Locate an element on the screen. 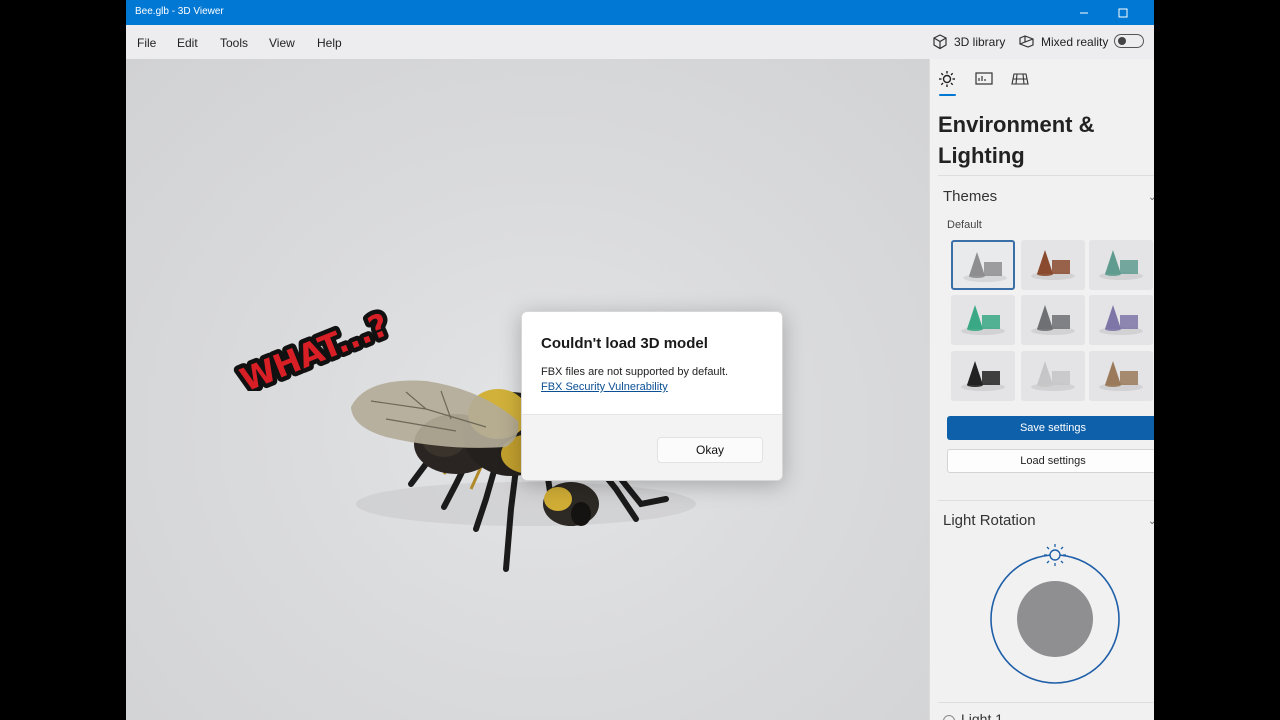 Image resolution: width=1280 pixels, height=720 pixels. sun-icon is located at coordinates (947, 79).